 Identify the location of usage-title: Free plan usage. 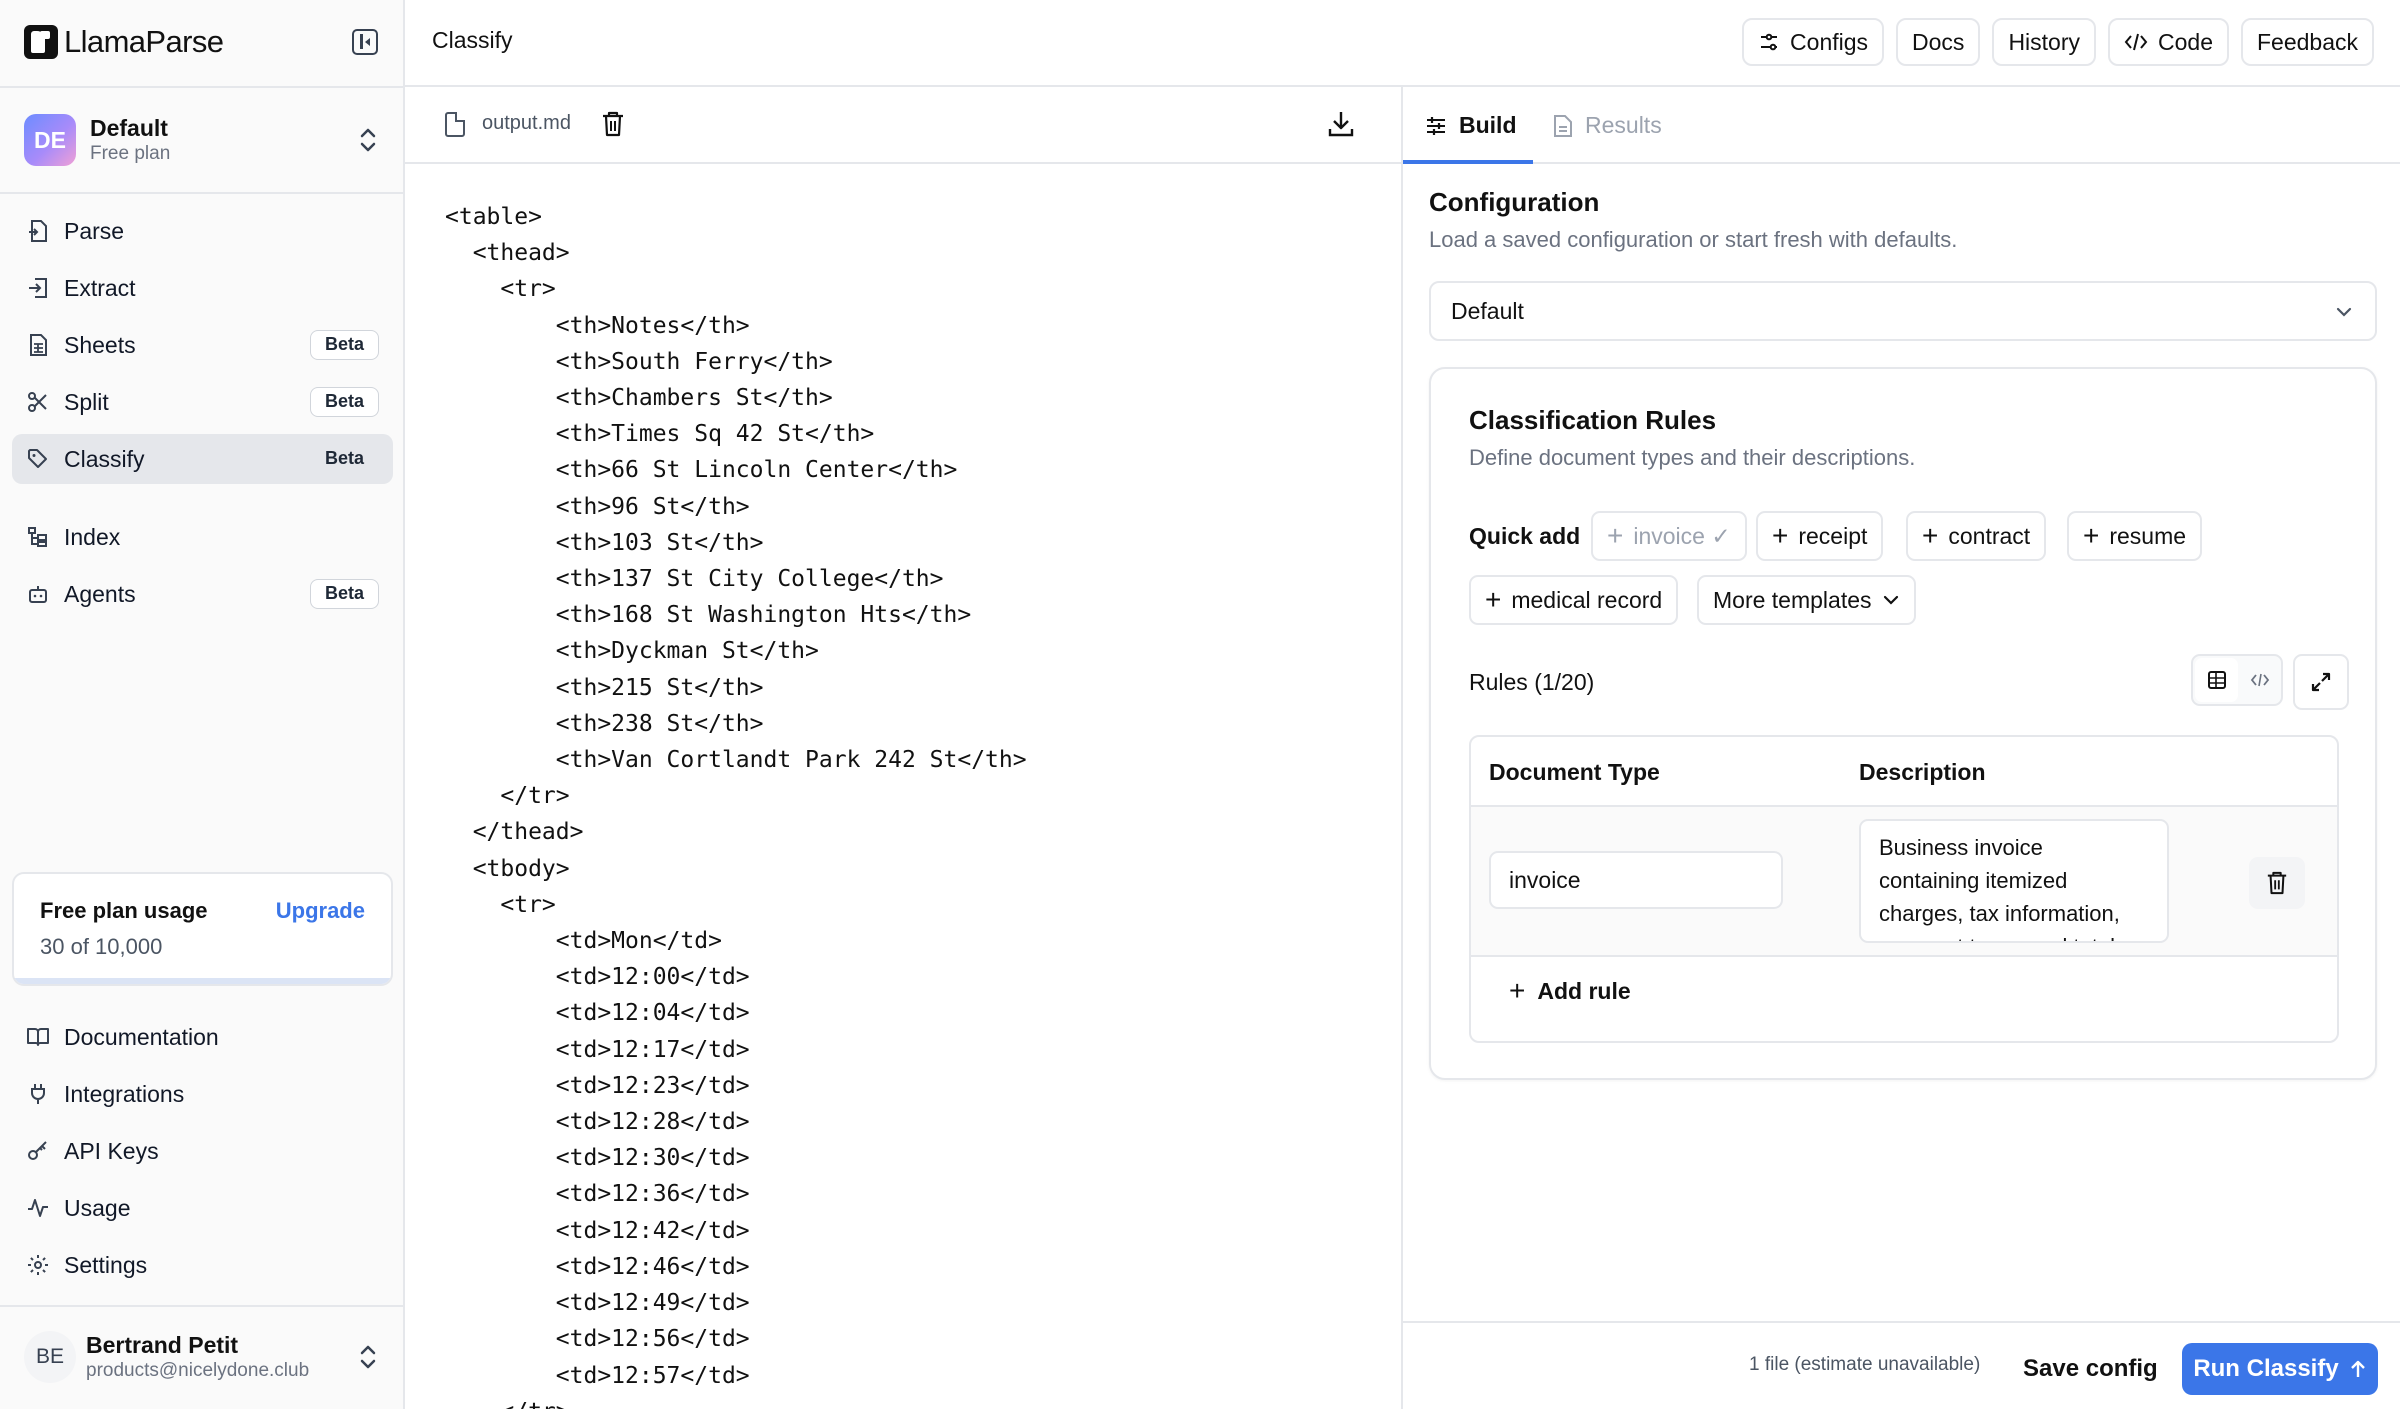
(124, 910).